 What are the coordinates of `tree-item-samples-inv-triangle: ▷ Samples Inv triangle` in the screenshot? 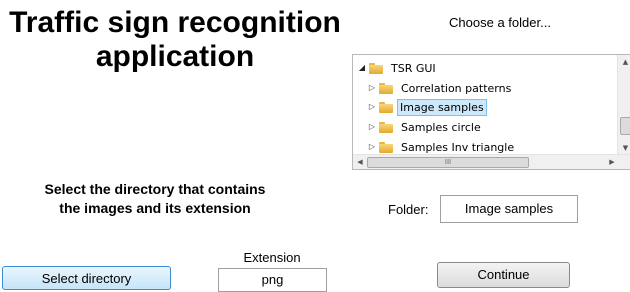 It's located at (442, 146).